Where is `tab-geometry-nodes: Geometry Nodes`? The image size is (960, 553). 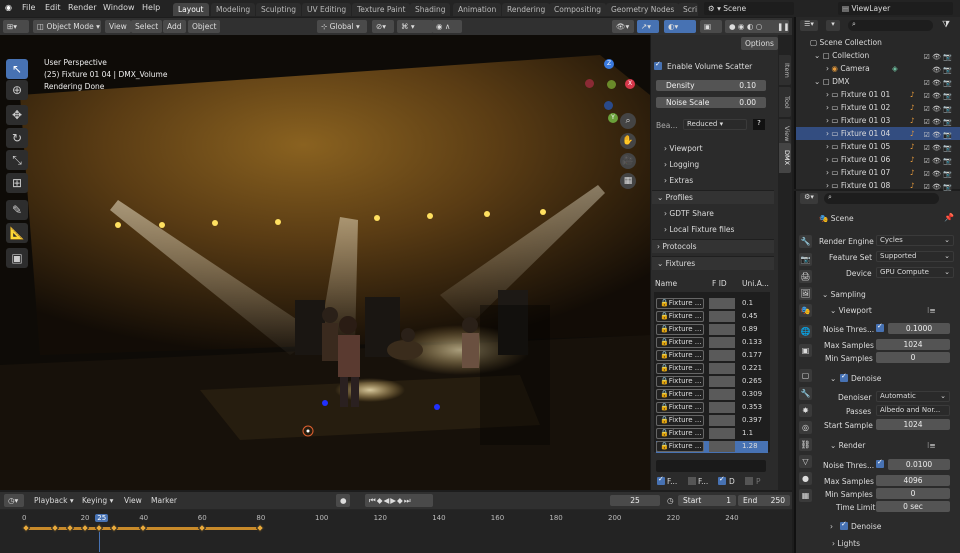
tab-geometry-nodes: Geometry Nodes is located at coordinates (643, 9).